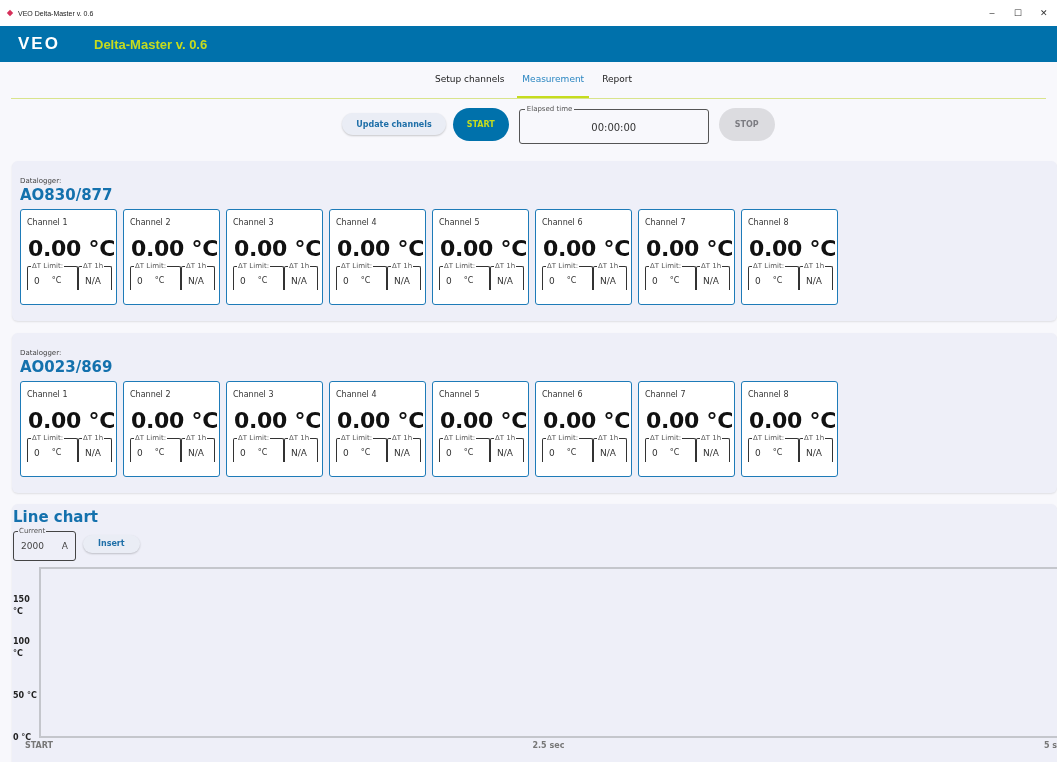  What do you see at coordinates (67, 195) in the screenshot?
I see `datalogger-name: AO830/877` at bounding box center [67, 195].